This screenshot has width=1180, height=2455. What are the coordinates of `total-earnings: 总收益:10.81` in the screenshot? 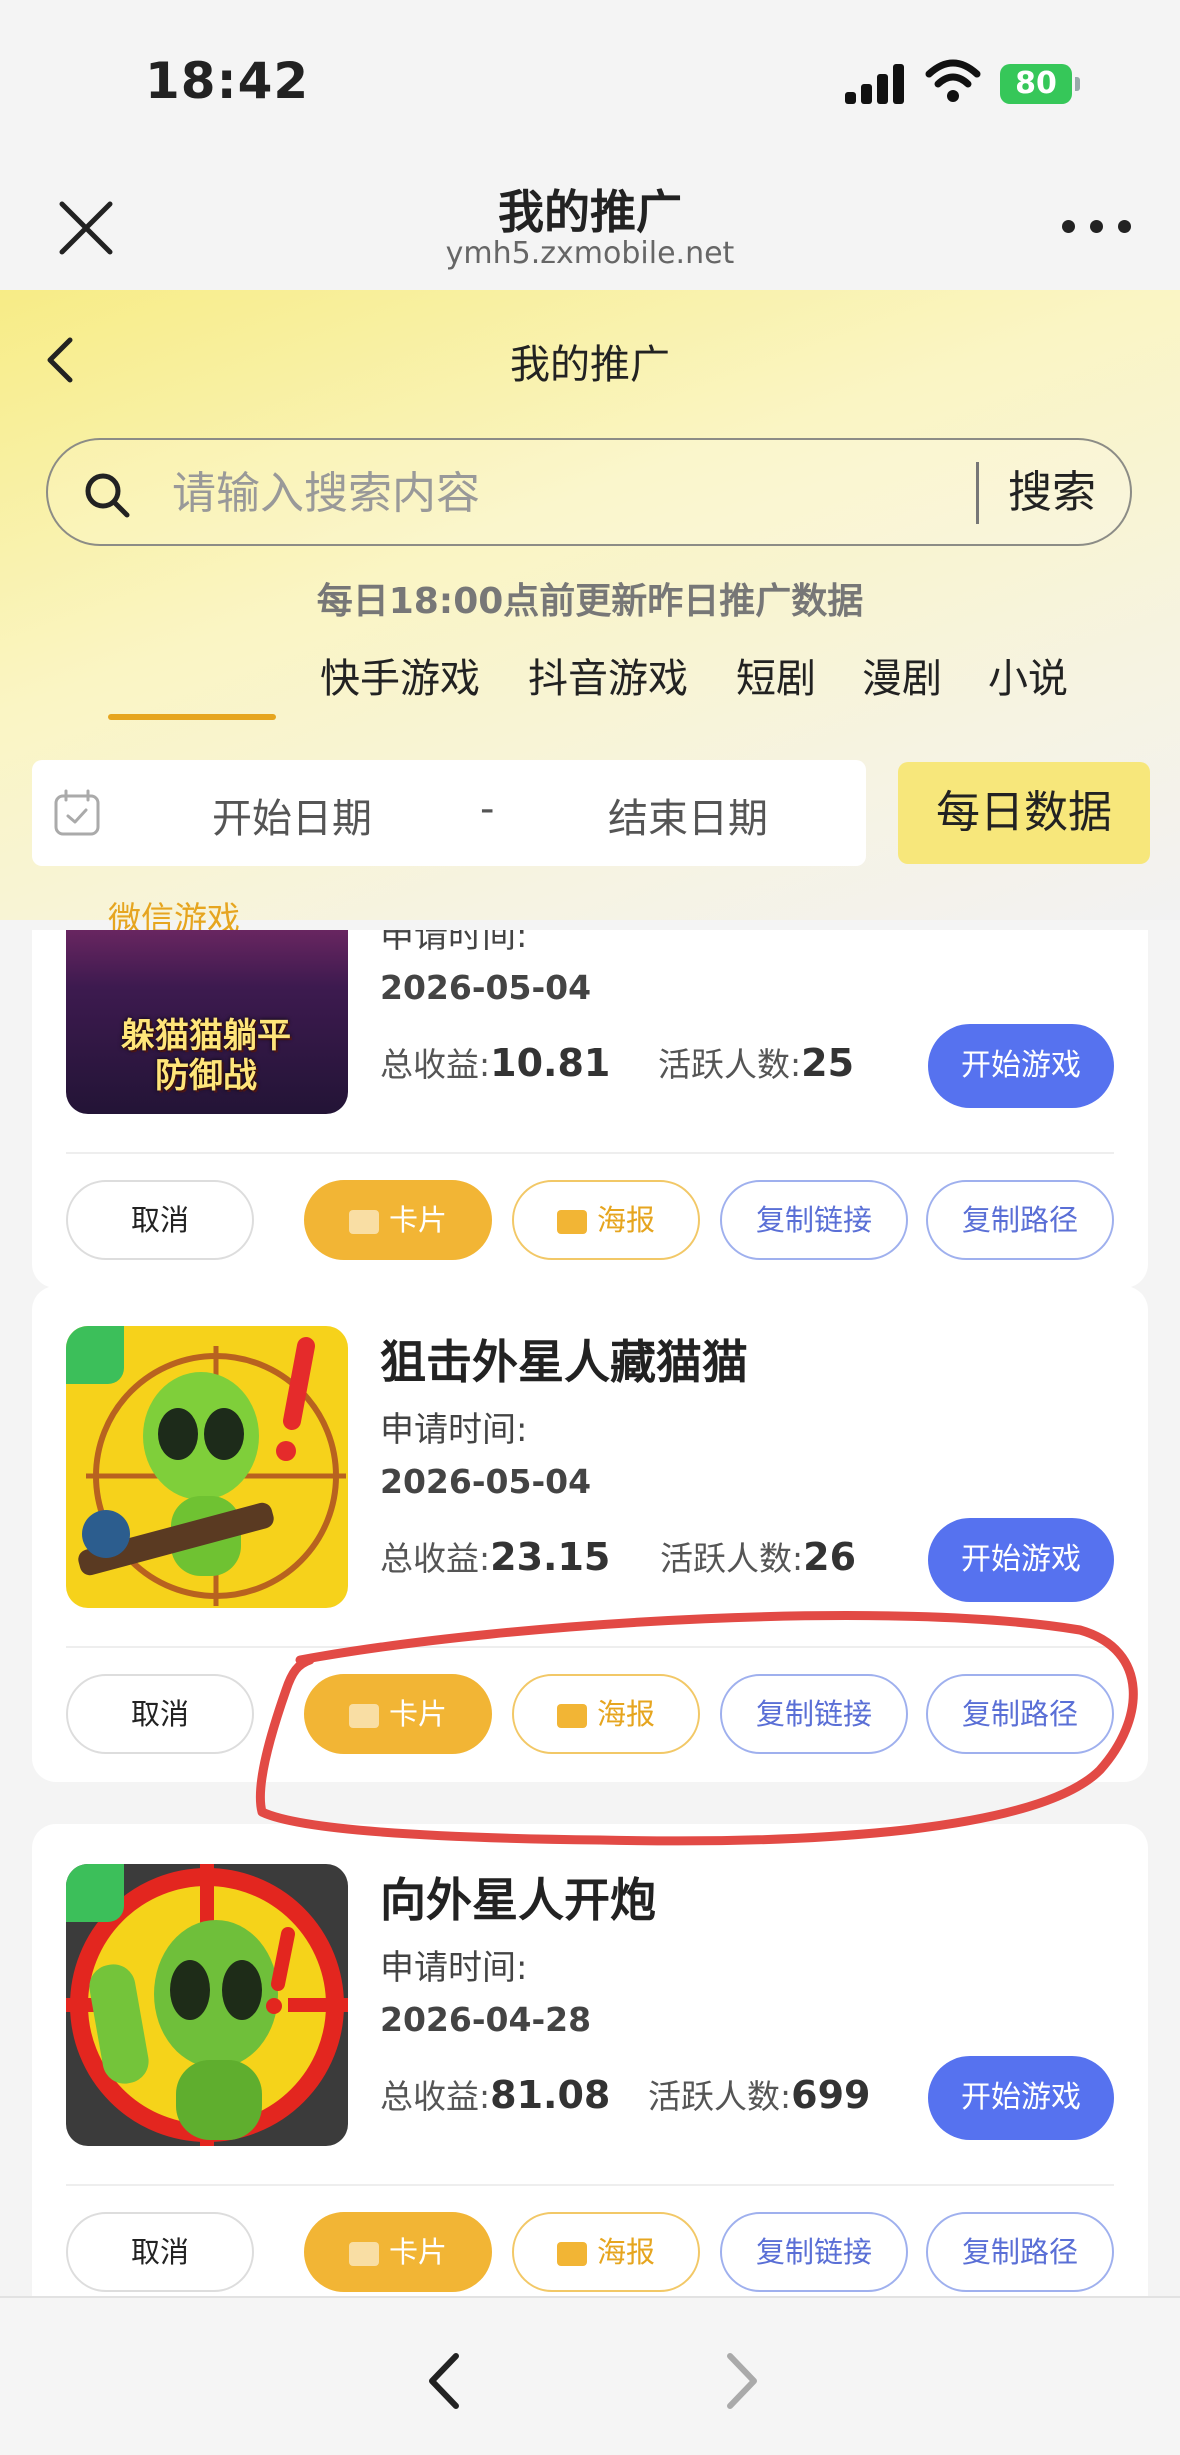 It's located at (495, 1063).